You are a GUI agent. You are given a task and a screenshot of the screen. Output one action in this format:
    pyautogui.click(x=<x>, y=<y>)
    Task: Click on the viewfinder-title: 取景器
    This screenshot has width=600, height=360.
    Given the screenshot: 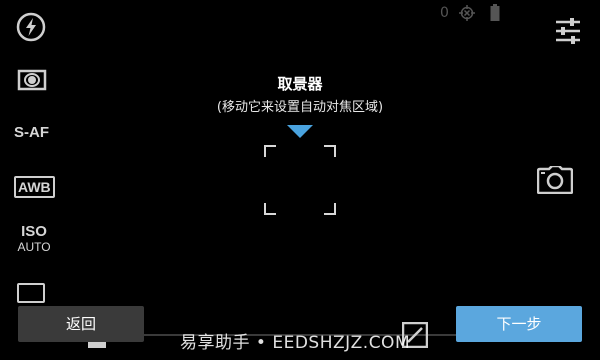 What is the action you would take?
    pyautogui.click(x=300, y=84)
    